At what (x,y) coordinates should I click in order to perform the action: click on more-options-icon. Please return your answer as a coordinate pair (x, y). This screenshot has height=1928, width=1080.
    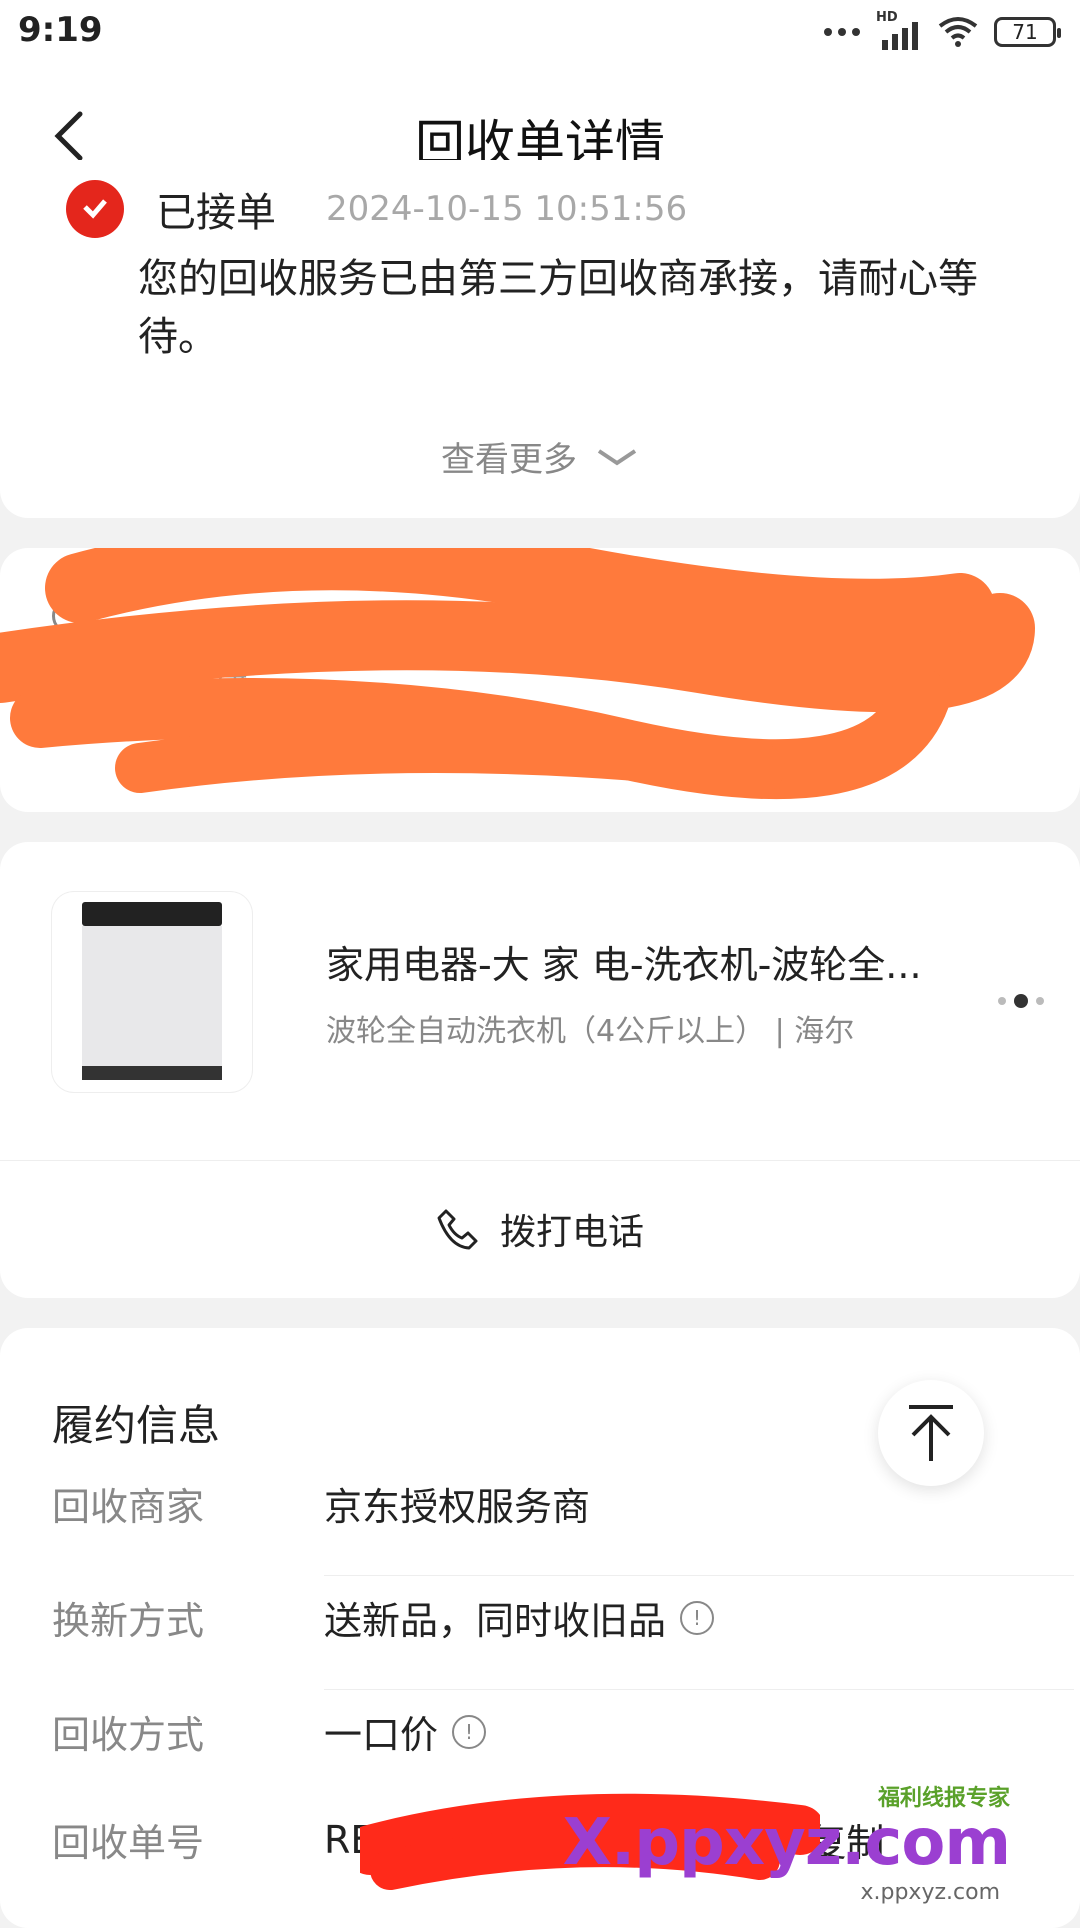
    Looking at the image, I should click on (1021, 1001).